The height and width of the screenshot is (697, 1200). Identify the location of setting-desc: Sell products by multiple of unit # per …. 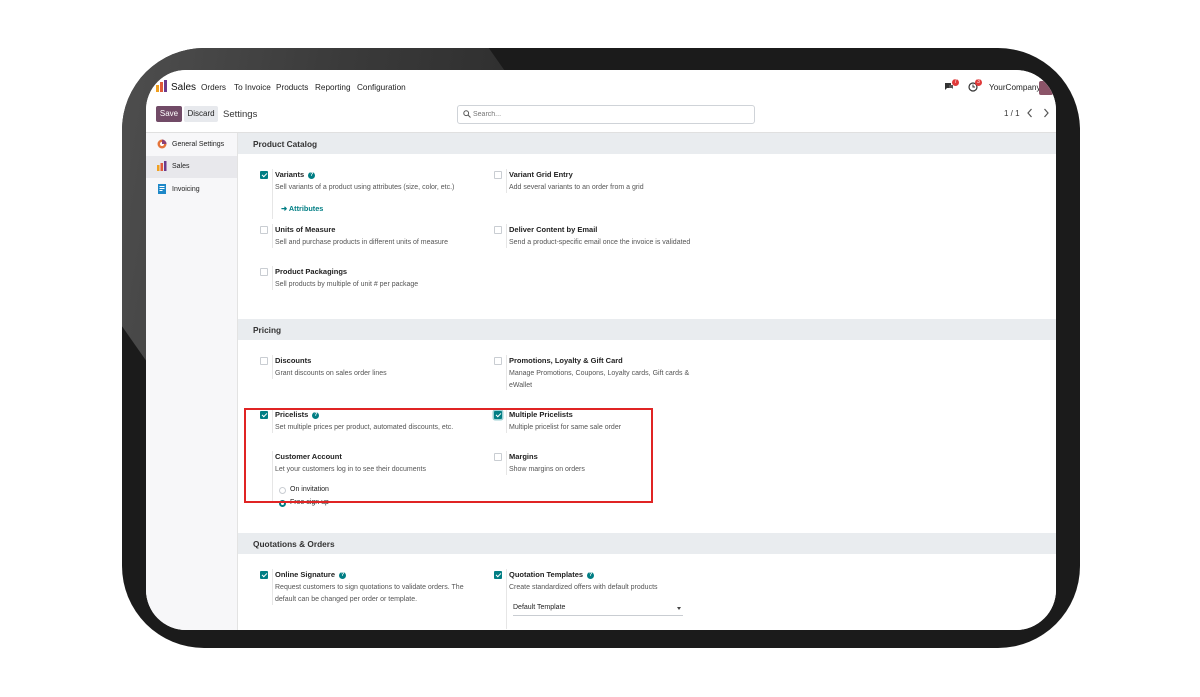
(347, 284).